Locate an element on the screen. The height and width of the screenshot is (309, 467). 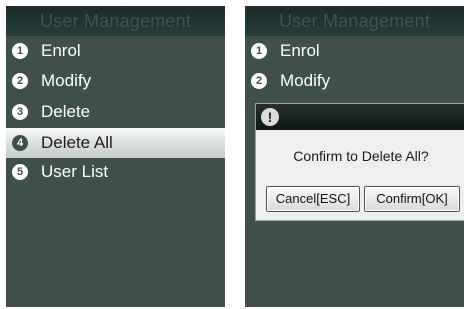
cancel-button: Cancel[ESC] is located at coordinates (313, 199).